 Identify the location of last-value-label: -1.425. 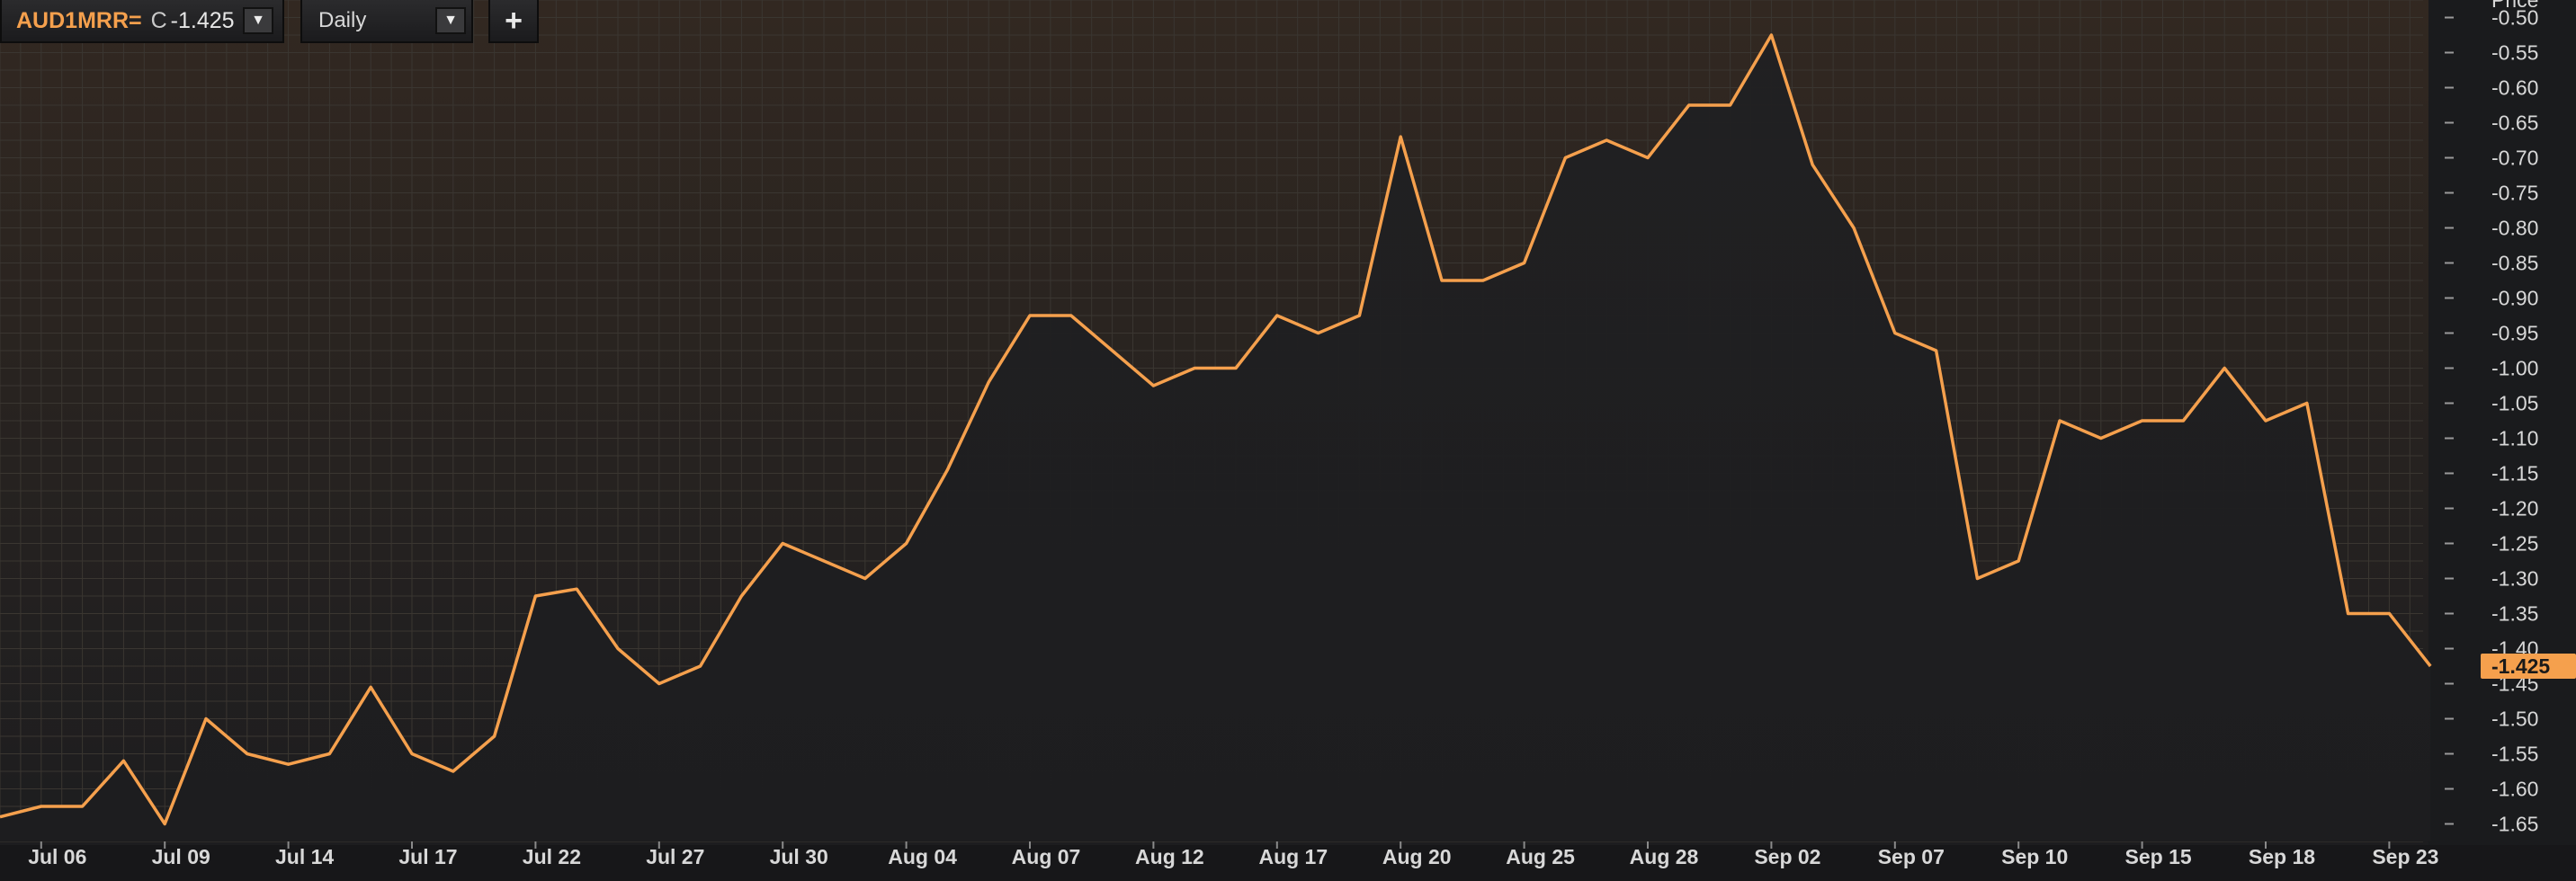
(2520, 666).